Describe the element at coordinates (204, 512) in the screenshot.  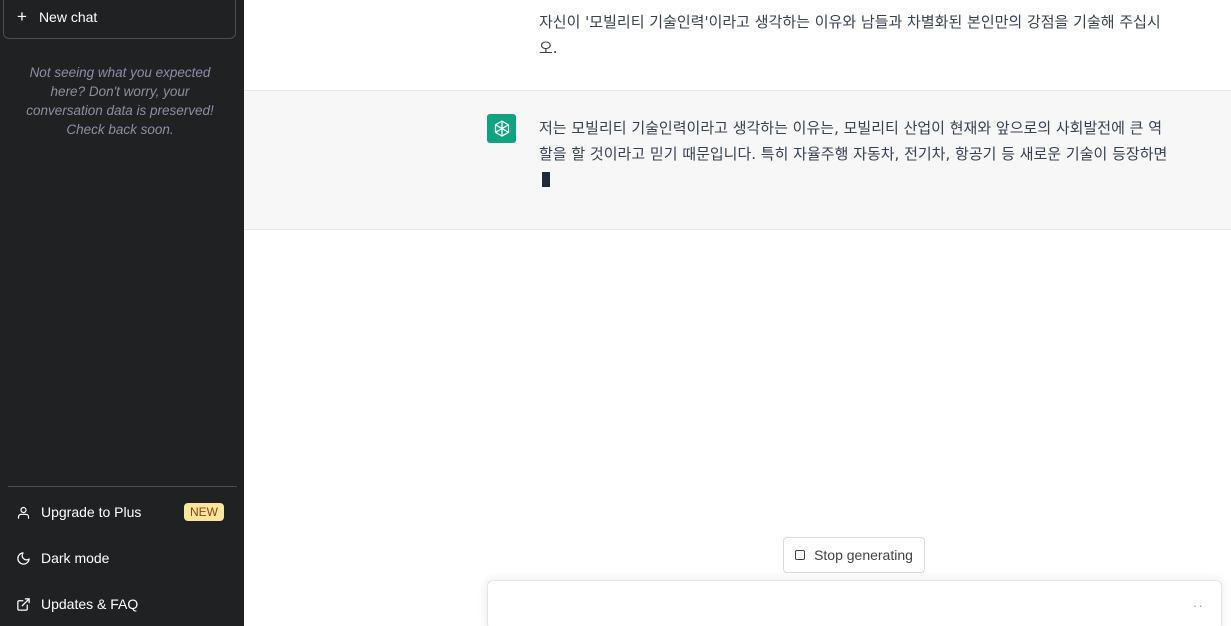
I see `new-badge: NEW` at that location.